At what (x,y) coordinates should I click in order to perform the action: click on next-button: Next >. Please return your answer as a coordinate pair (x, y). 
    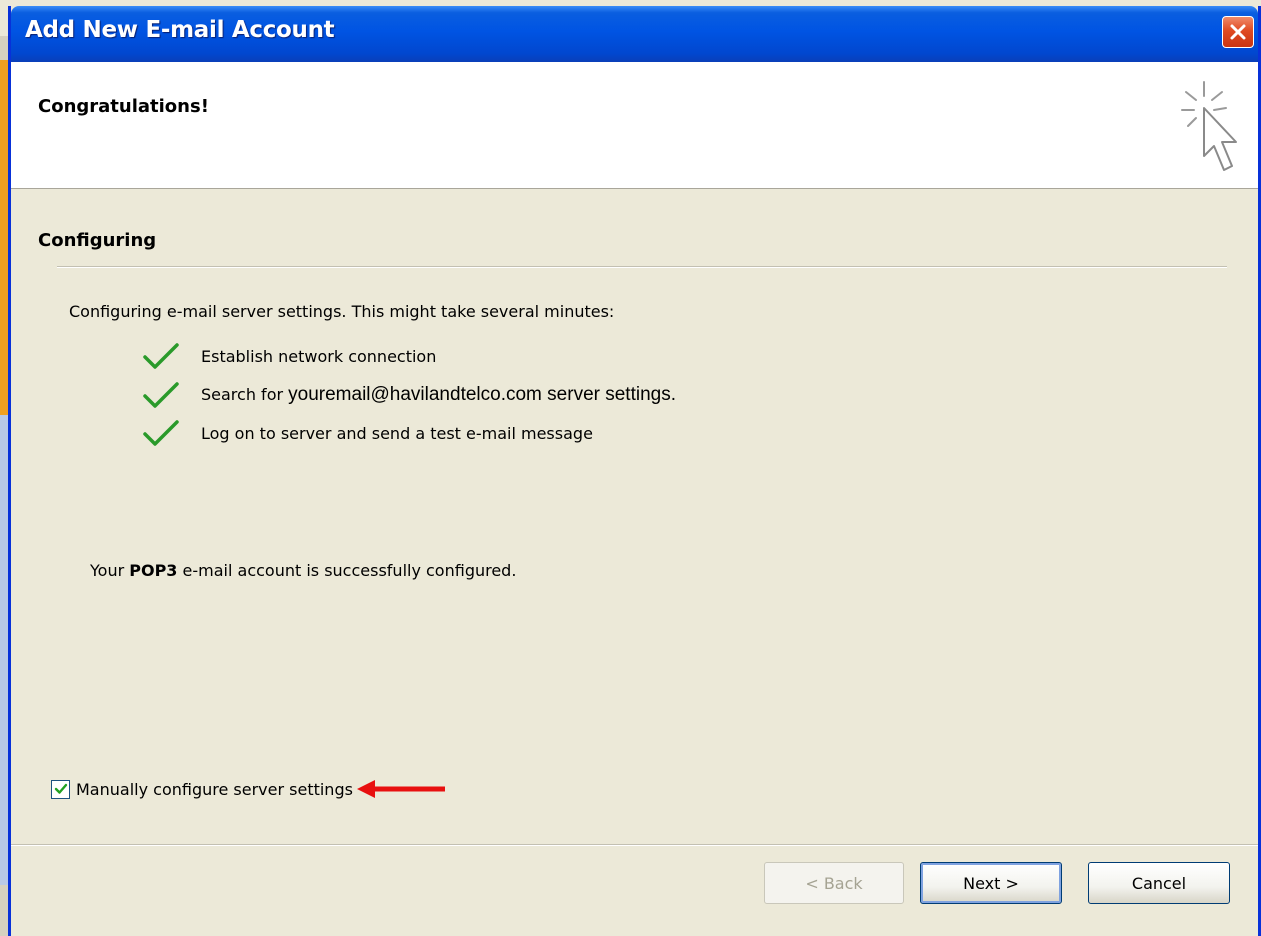
    Looking at the image, I should click on (991, 883).